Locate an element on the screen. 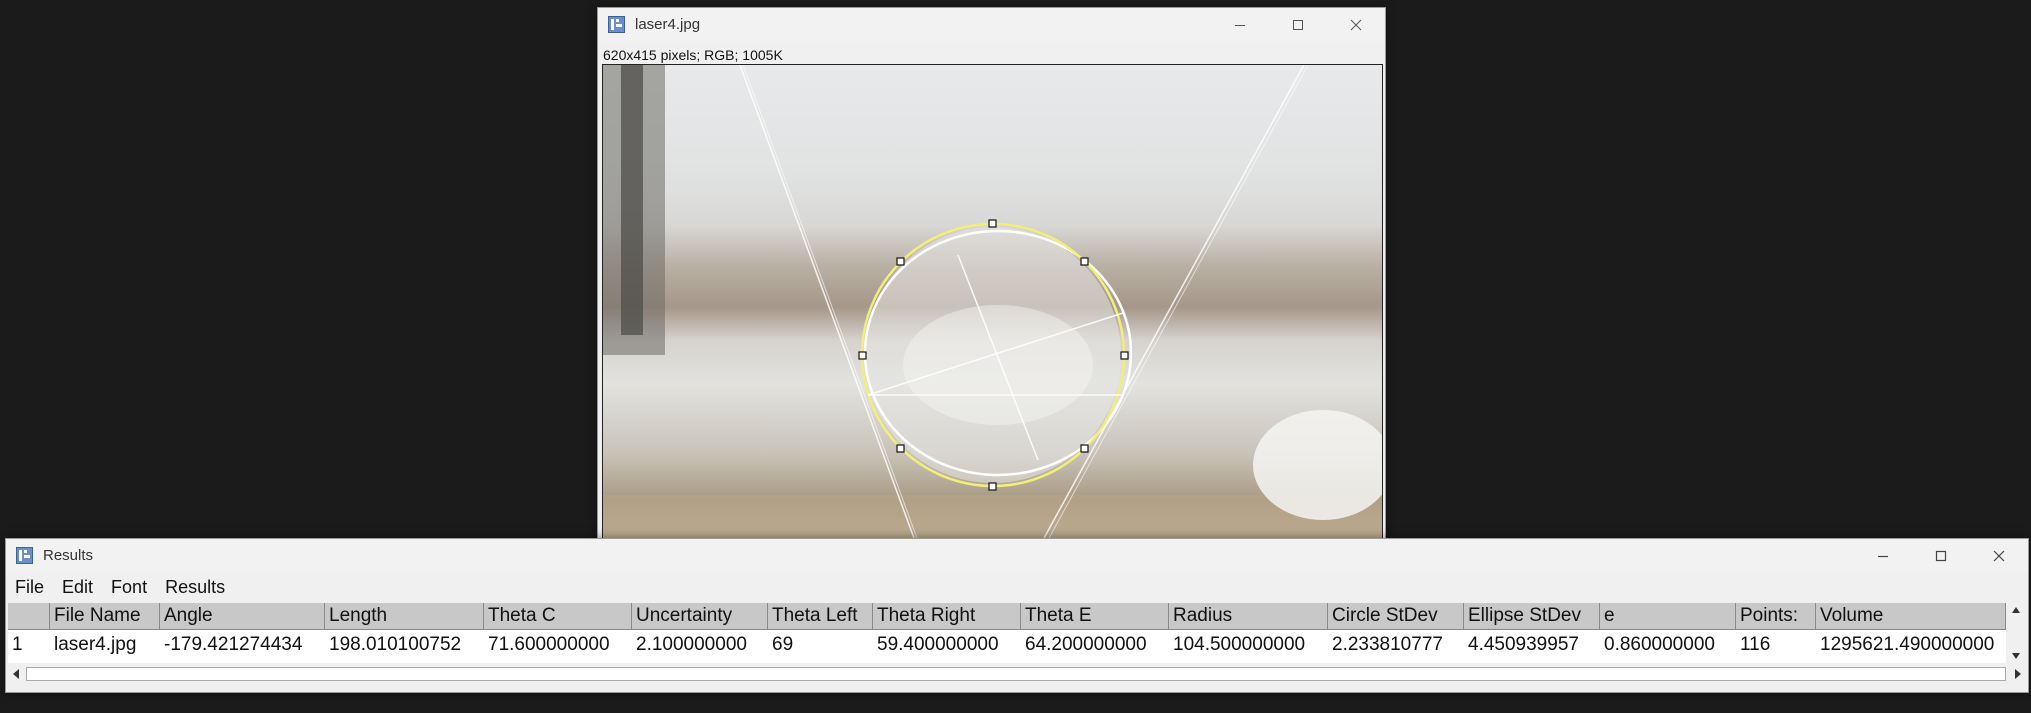  results-window-title: Results is located at coordinates (68, 555).